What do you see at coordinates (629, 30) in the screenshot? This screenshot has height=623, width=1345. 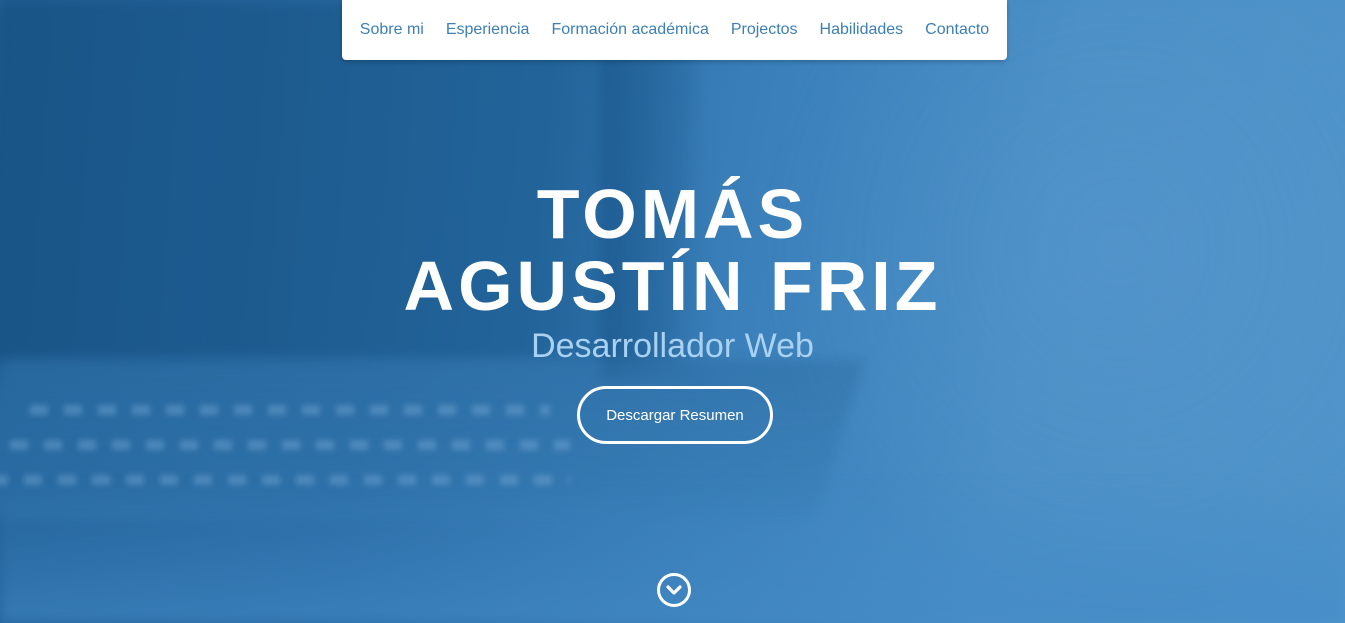 I see `nav-item-formacion-academica: Formación académica` at bounding box center [629, 30].